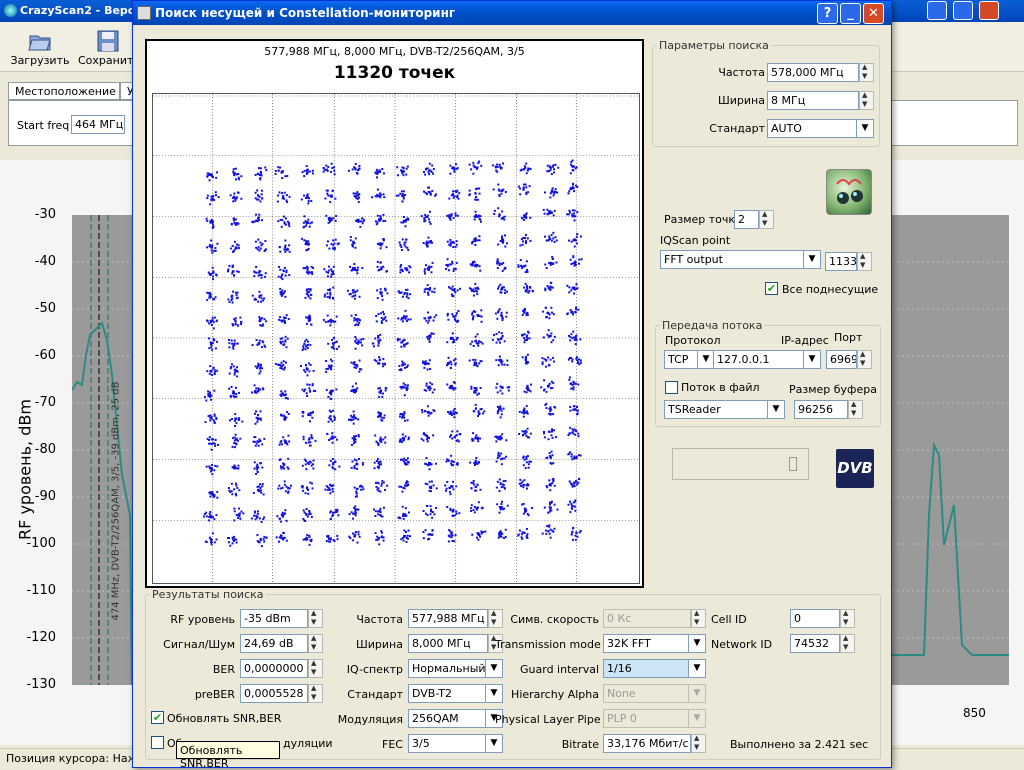 The width and height of the screenshot is (1024, 770). Describe the element at coordinates (274, 693) in the screenshot. I see `preber-field: 0,0005528` at that location.